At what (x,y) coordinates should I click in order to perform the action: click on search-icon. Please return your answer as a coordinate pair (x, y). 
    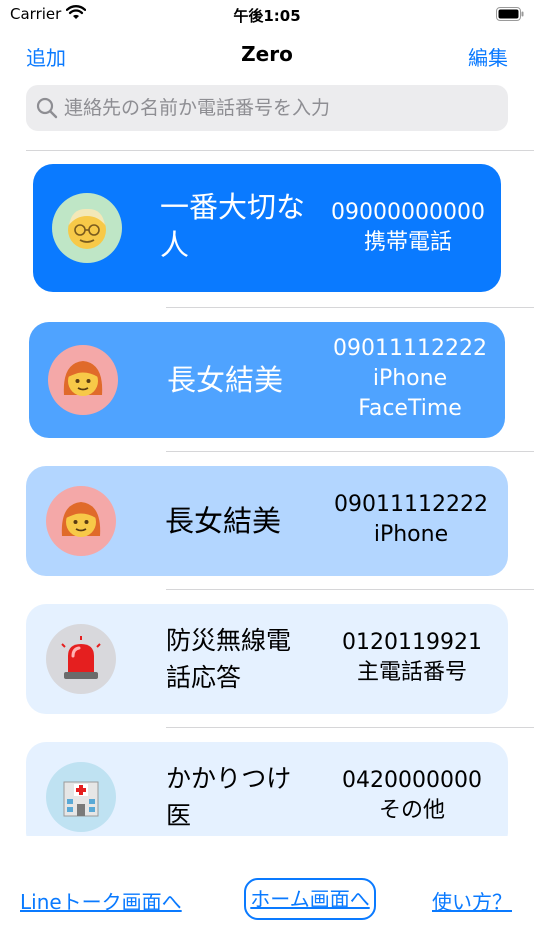
    Looking at the image, I should click on (47, 108).